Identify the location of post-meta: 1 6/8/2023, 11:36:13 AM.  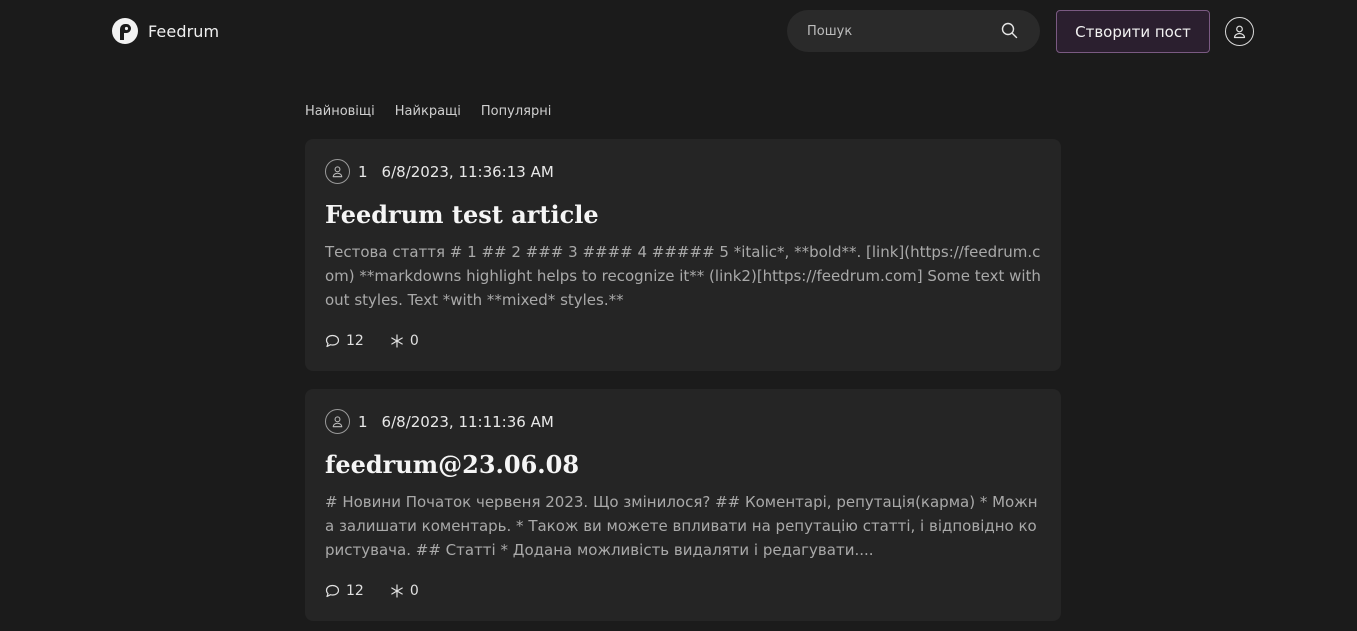
(439, 171).